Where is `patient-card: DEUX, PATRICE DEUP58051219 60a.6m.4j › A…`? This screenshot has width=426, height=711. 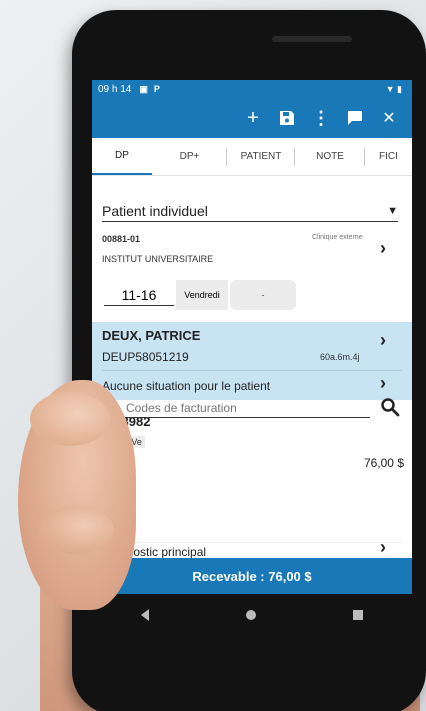
patient-card: DEUX, PATRICE DEUP58051219 60a.6m.4j › A… is located at coordinates (252, 361).